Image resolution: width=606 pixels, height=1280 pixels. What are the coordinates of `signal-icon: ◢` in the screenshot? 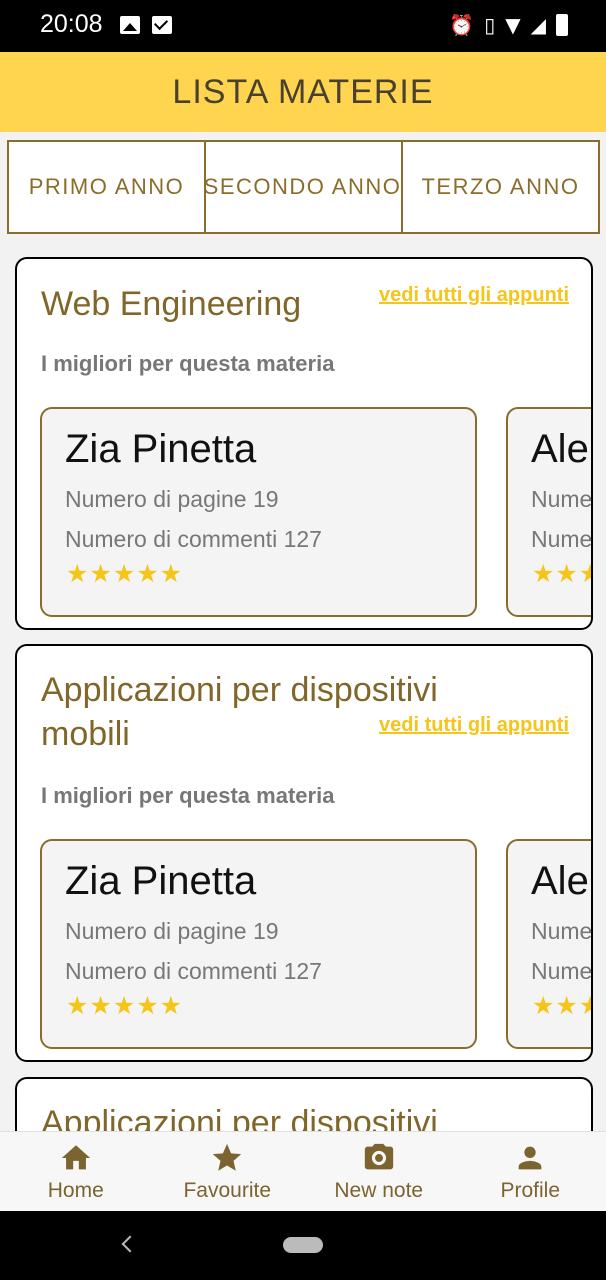 It's located at (538, 25).